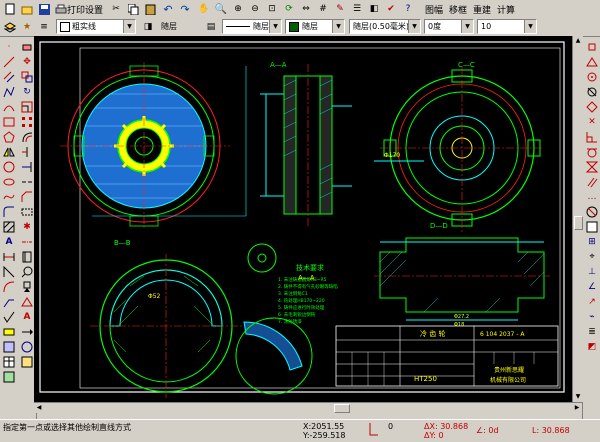 The image size is (600, 442). Describe the element at coordinates (27, 46) in the screenshot. I see `erase-icon` at that location.